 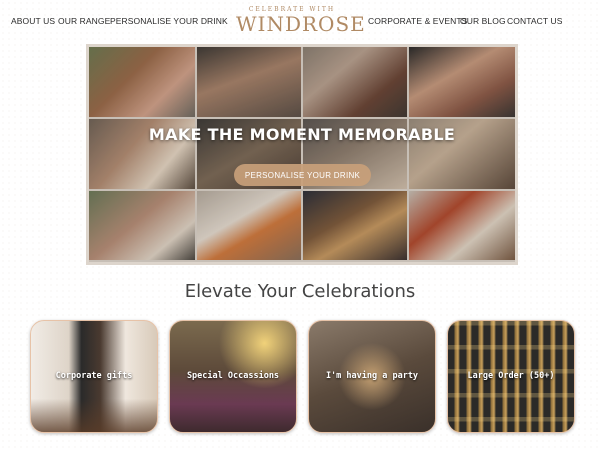 I want to click on section-title: Elevate Your Celebrations, so click(x=300, y=291).